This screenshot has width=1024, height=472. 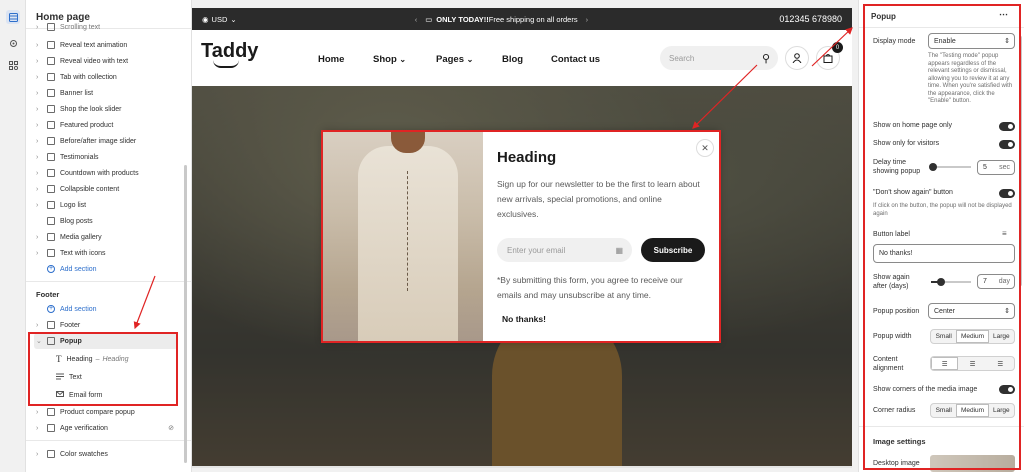 I want to click on tree-item: › Banner list, so click(x=105, y=93).